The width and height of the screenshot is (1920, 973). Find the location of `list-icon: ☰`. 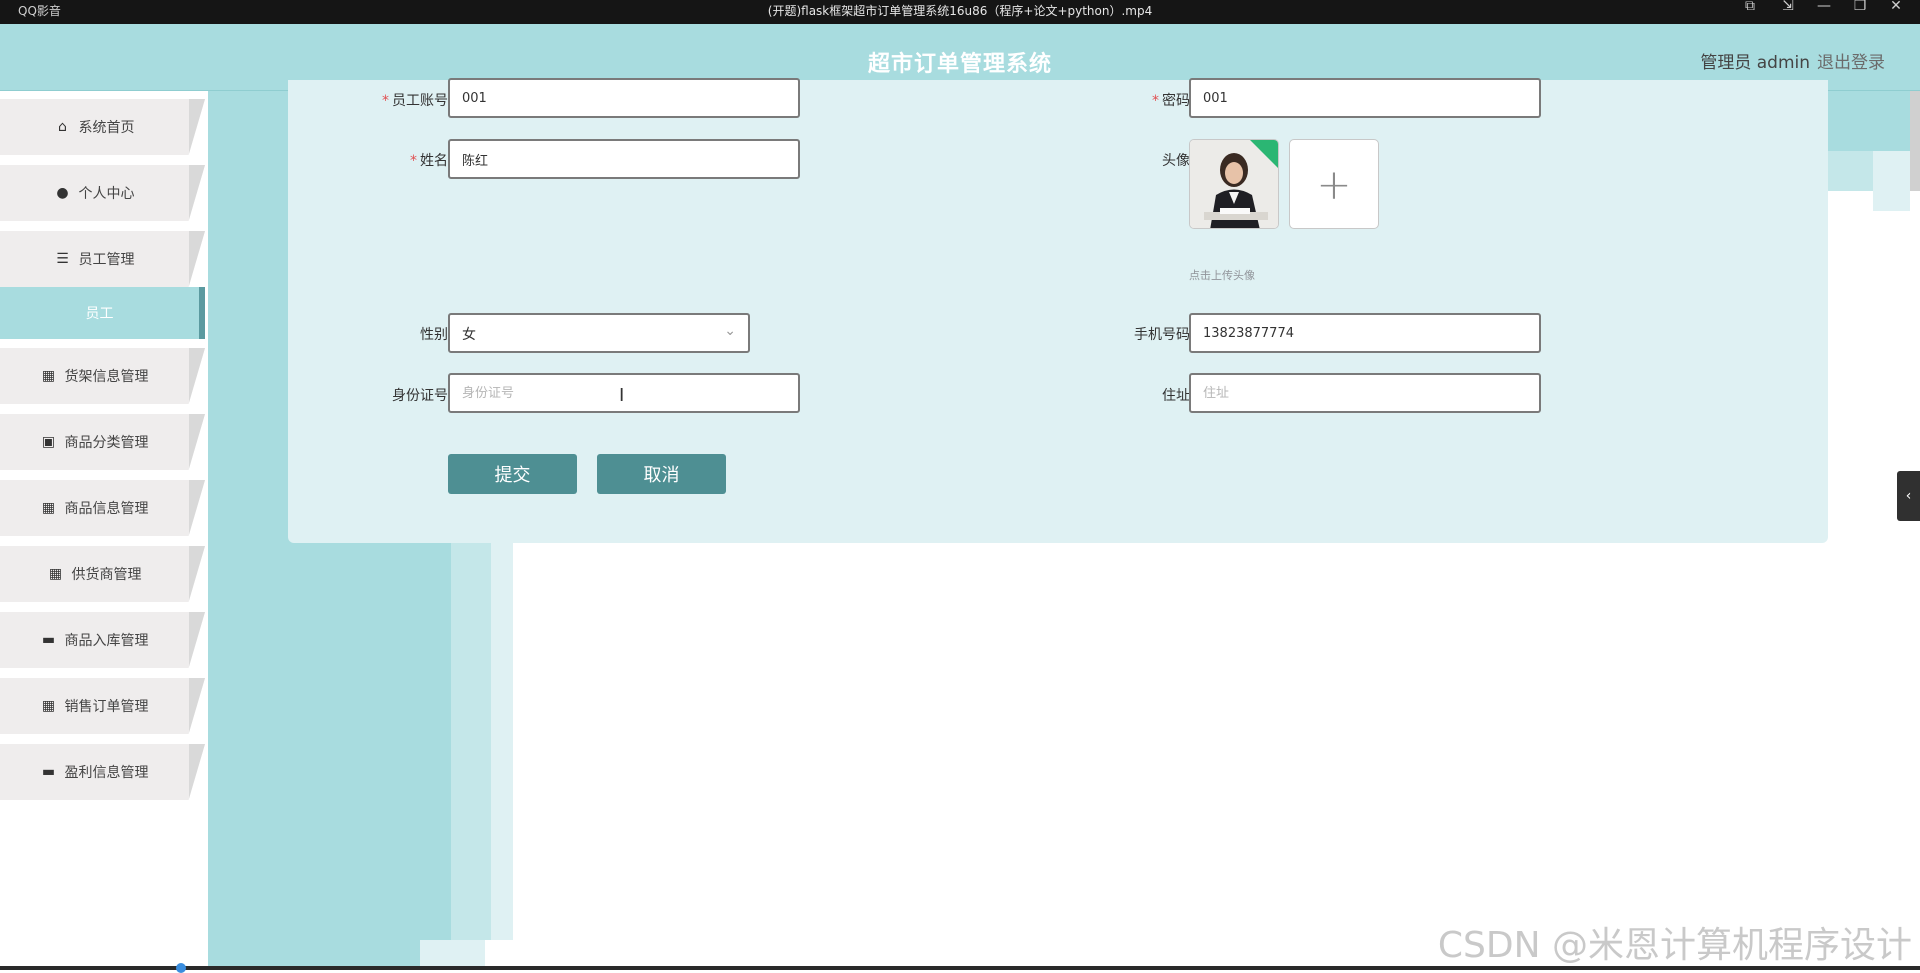

list-icon: ☰ is located at coordinates (62, 259).